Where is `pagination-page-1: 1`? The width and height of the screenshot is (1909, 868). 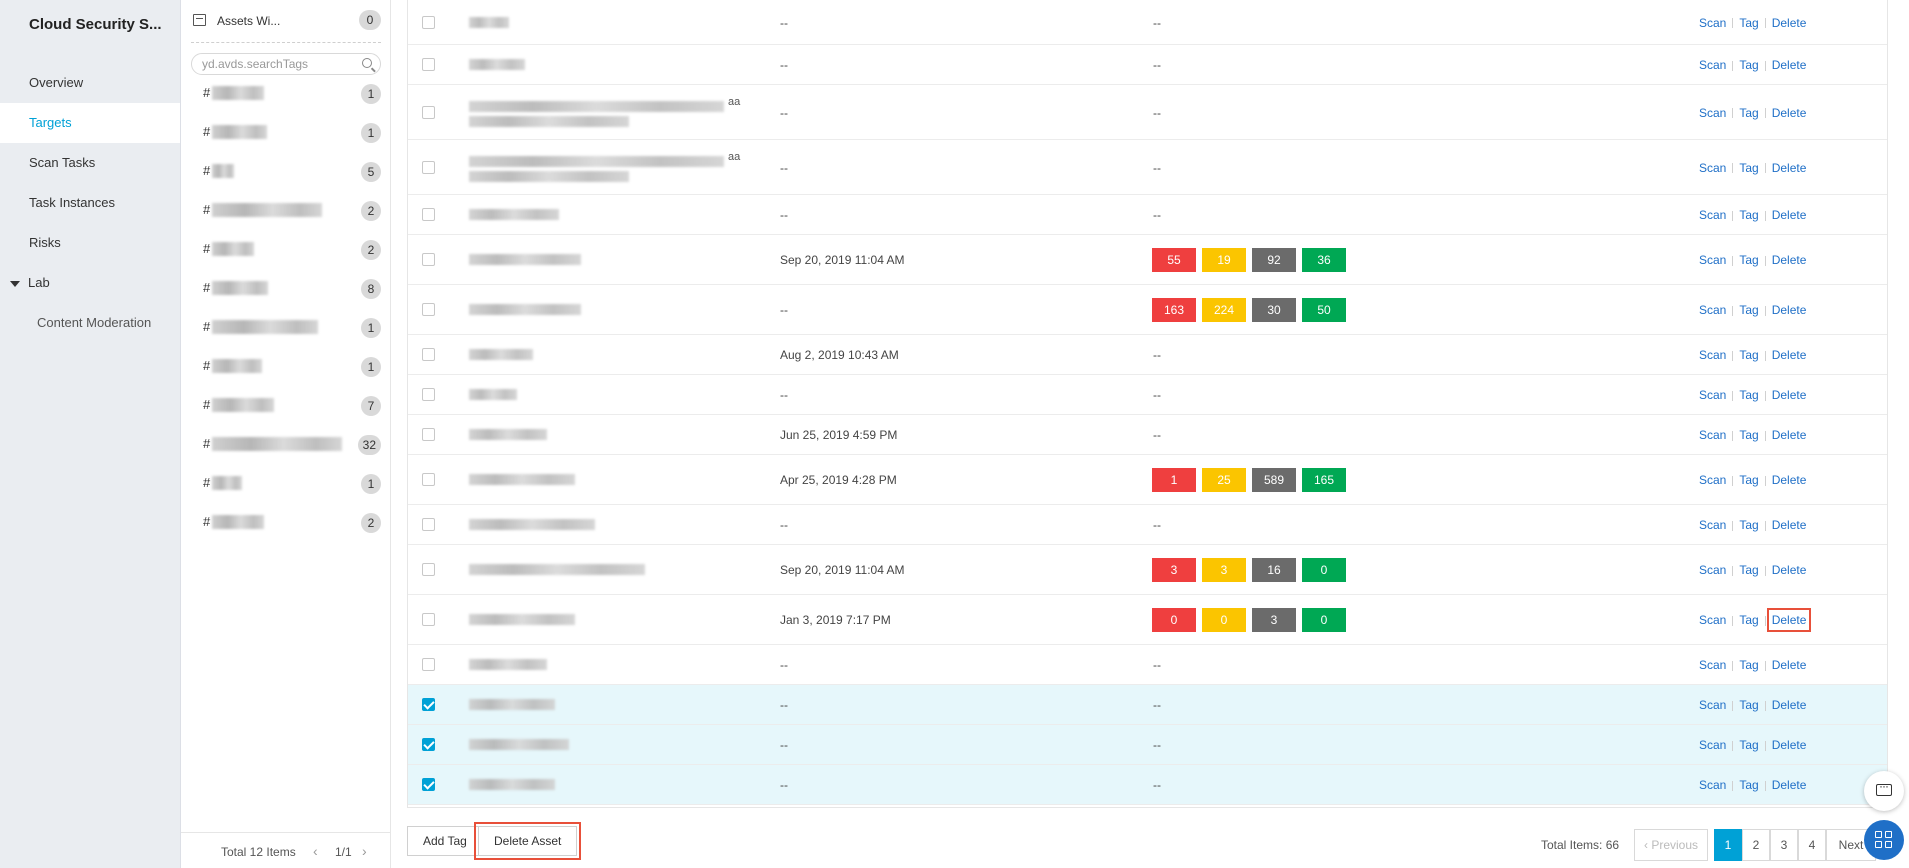
pagination-page-1: 1 is located at coordinates (1728, 845).